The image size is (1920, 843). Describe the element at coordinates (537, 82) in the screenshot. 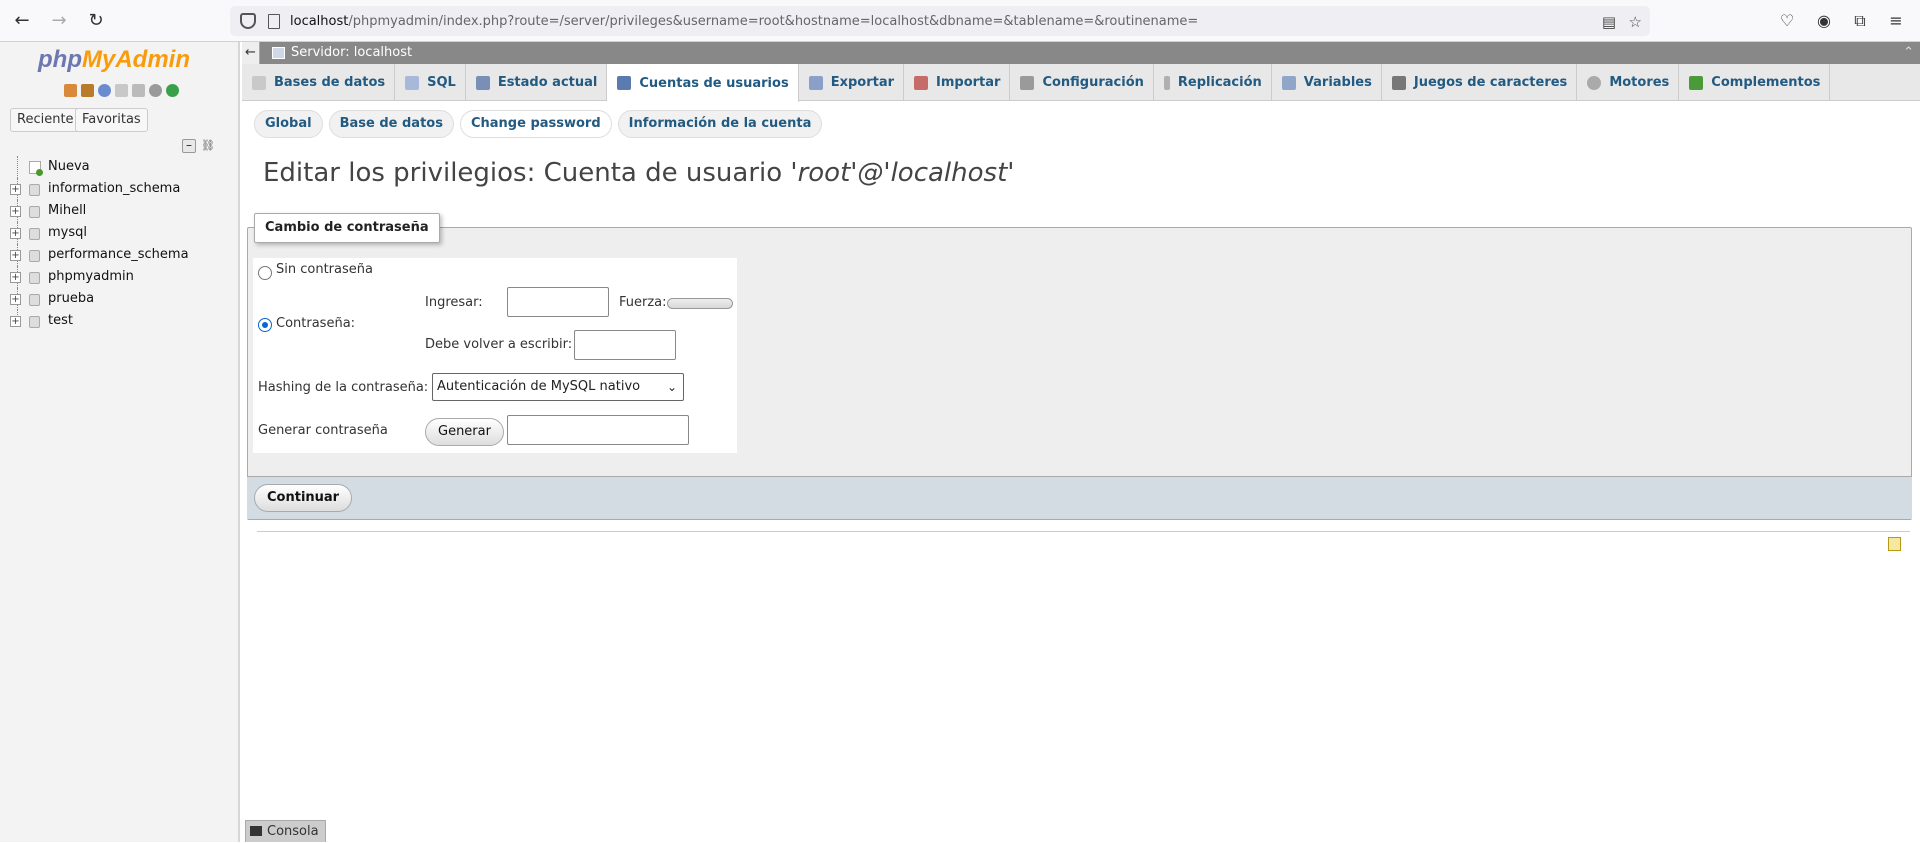

I see `tab-estado-actual: Estado actual` at that location.